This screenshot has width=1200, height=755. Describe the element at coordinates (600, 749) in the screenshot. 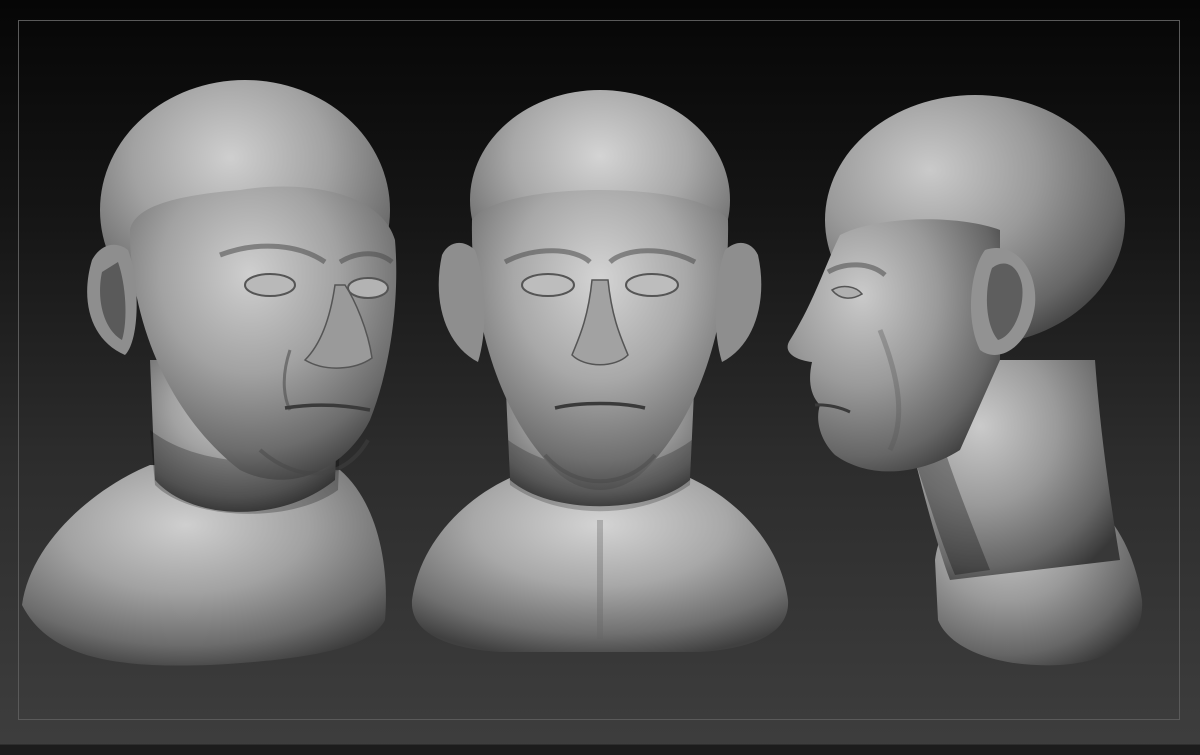

I see `bottom-toolbar` at that location.